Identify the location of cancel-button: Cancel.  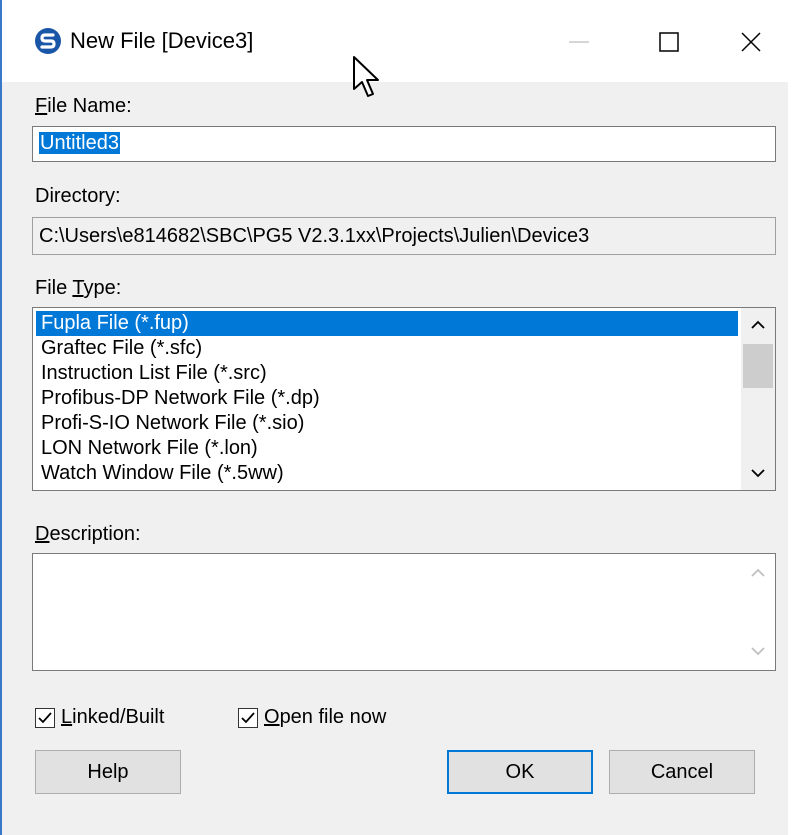
(682, 772).